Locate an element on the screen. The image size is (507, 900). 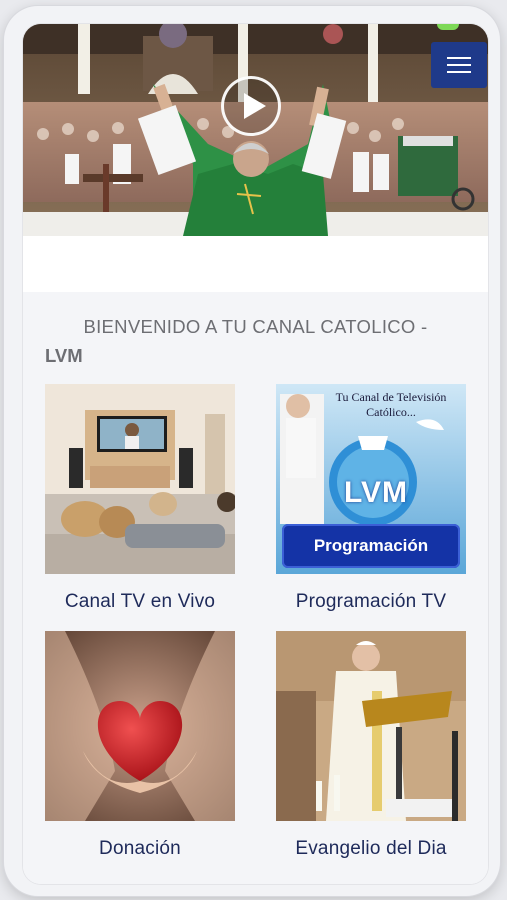
gospel-image is located at coordinates (371, 726).